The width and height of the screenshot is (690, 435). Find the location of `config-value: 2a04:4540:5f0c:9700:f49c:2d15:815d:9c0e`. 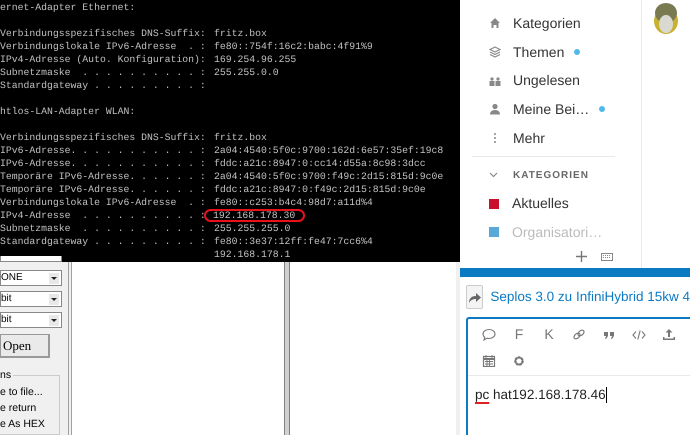

config-value: 2a04:4540:5f0c:9700:f49c:2d15:815d:9c0e is located at coordinates (329, 176).